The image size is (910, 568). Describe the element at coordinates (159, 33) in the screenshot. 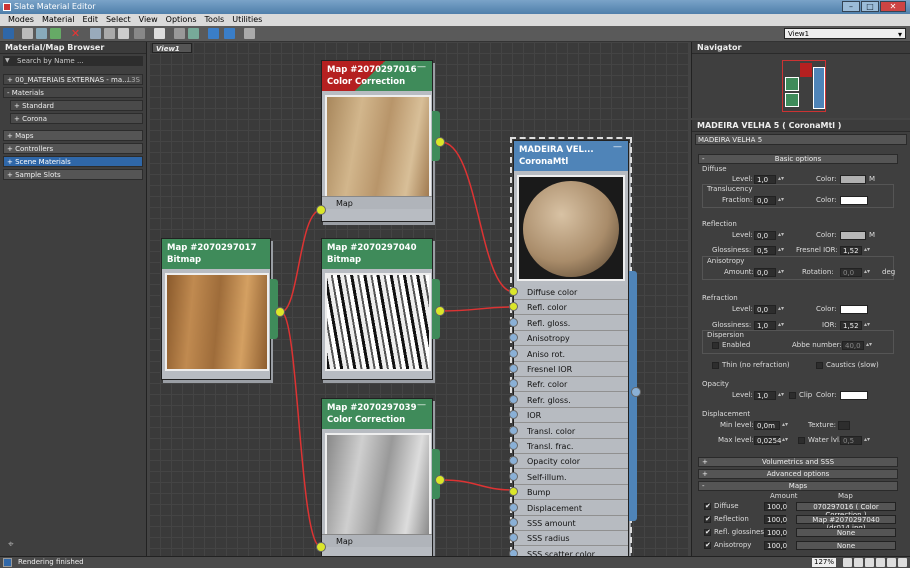

I see `layout-icon` at that location.